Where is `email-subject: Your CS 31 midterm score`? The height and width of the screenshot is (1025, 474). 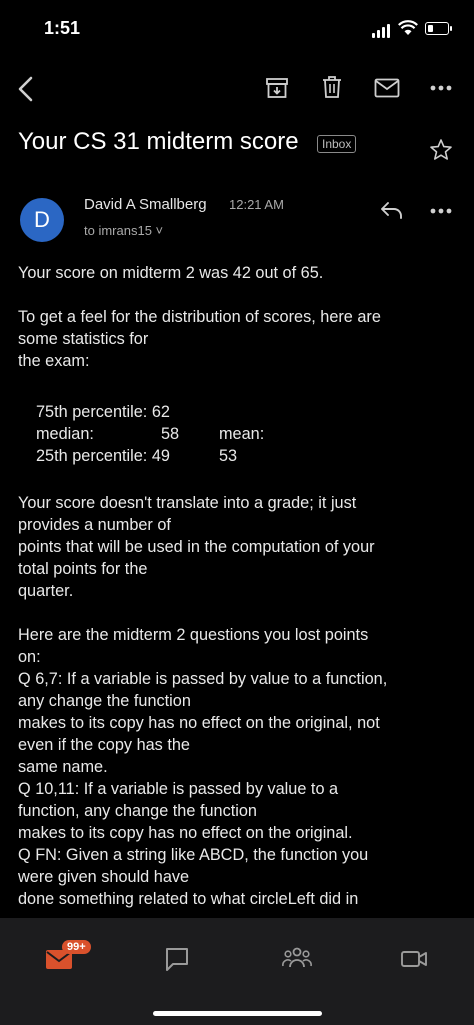 email-subject: Your CS 31 midterm score is located at coordinates (158, 141).